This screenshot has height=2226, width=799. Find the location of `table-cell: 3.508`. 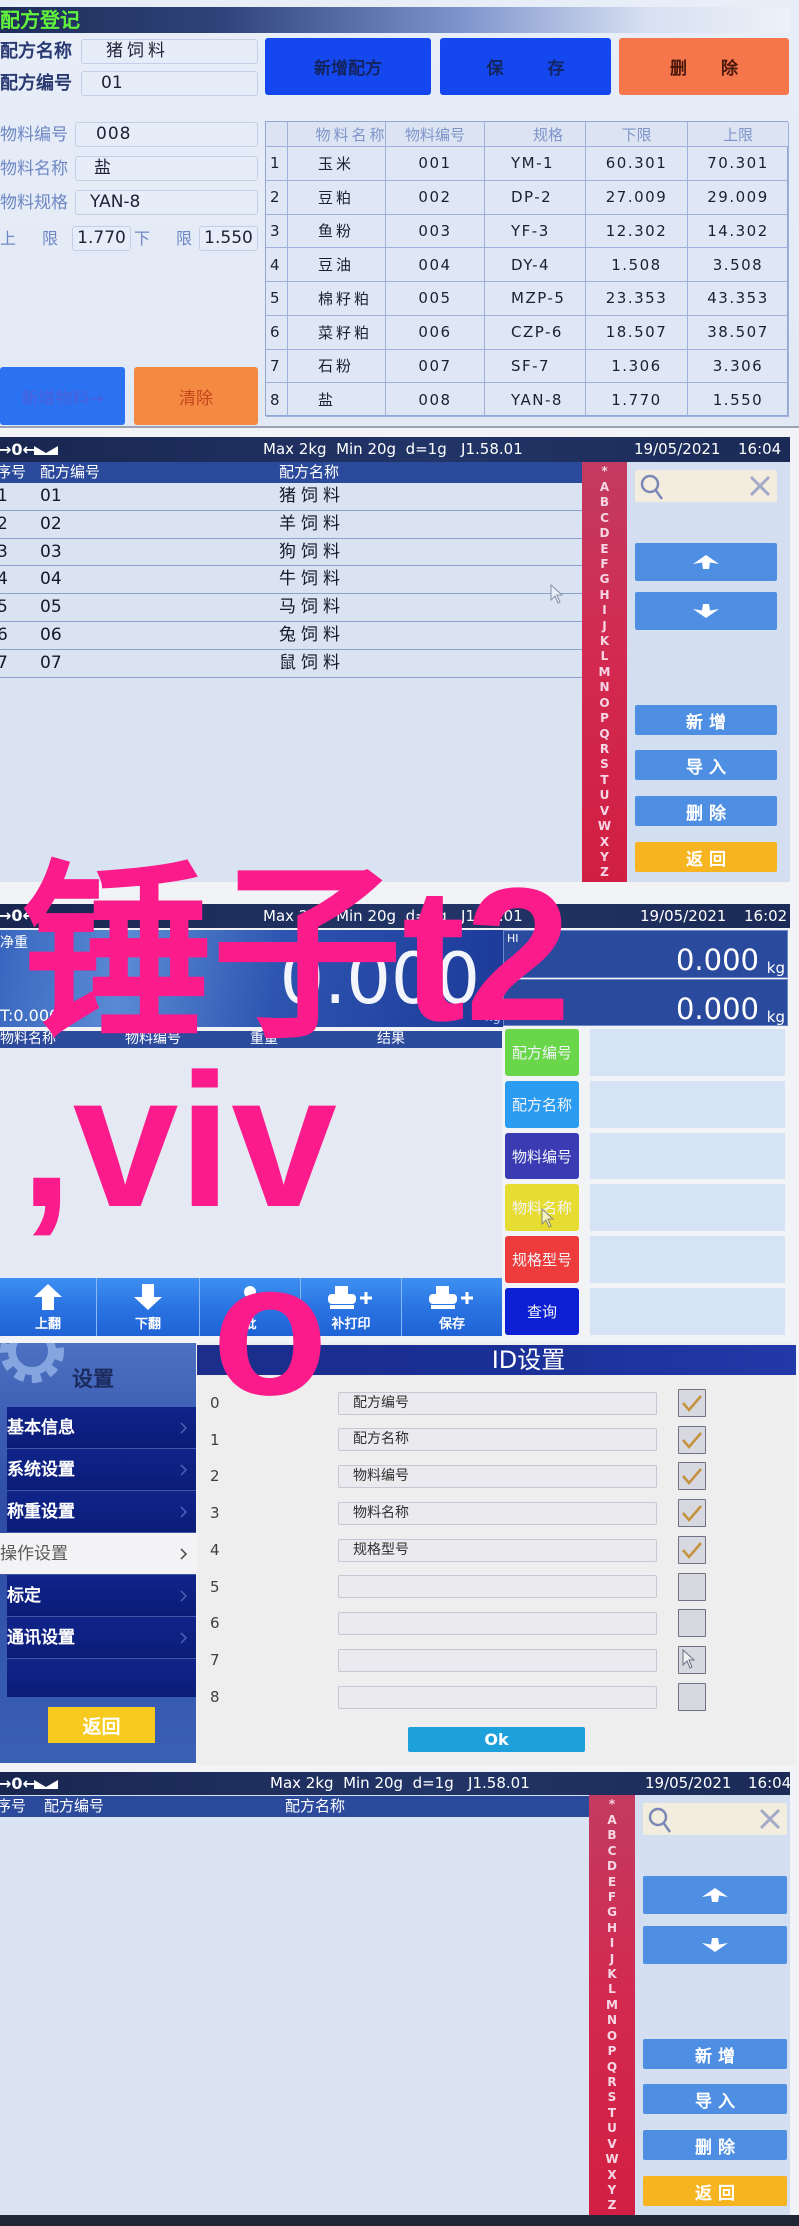

table-cell: 3.508 is located at coordinates (738, 265).